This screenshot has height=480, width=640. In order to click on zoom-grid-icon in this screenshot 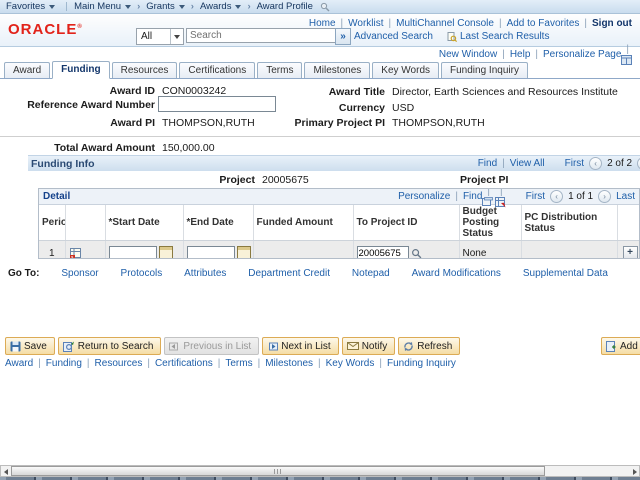, I will do `click(488, 198)`.